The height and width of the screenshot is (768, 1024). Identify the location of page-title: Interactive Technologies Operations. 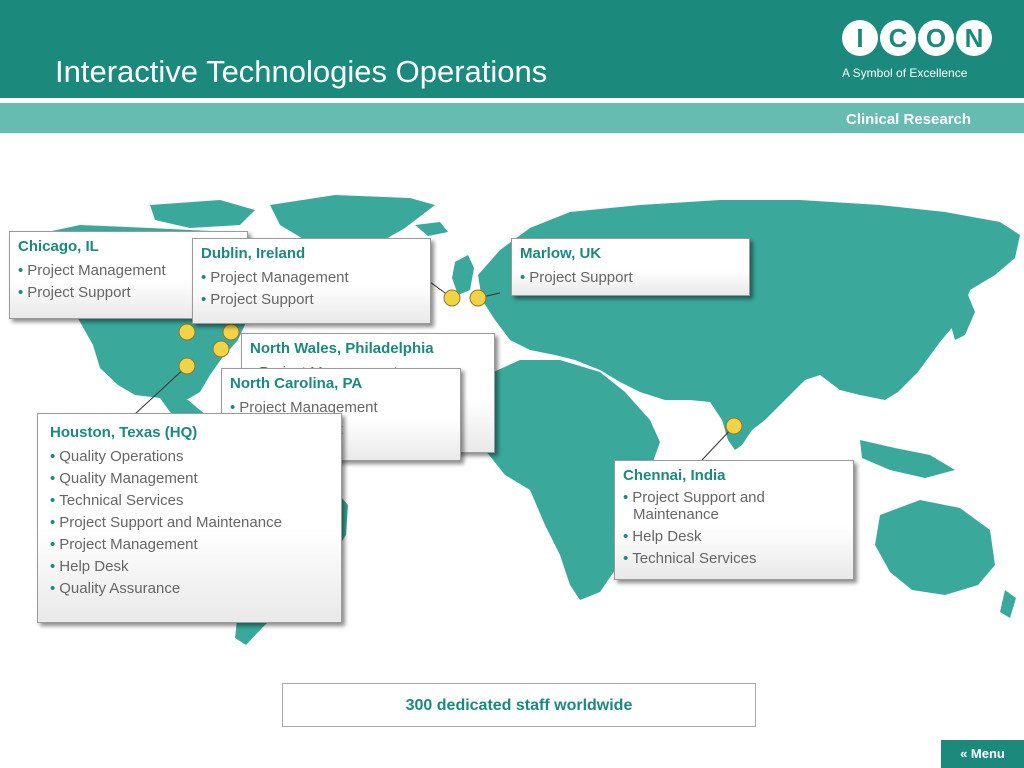
(301, 71).